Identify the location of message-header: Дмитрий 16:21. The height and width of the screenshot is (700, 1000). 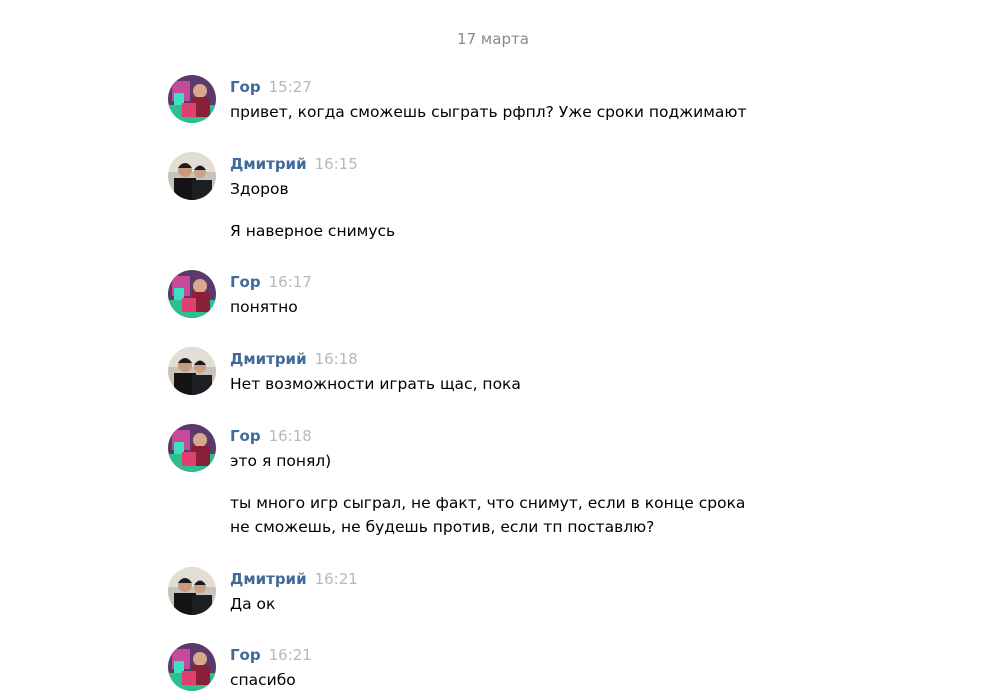
(294, 579).